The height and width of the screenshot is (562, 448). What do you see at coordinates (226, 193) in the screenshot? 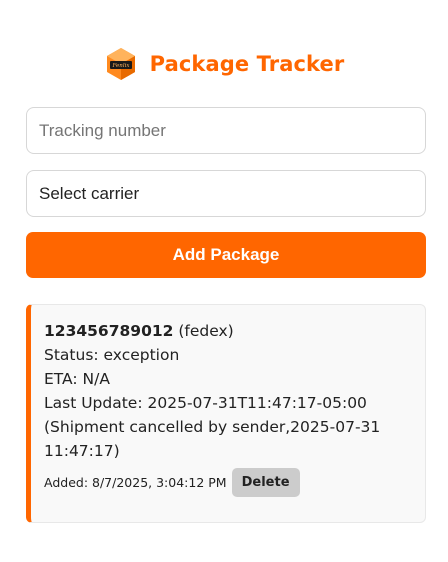
I see `carrier-select: Select carrier` at bounding box center [226, 193].